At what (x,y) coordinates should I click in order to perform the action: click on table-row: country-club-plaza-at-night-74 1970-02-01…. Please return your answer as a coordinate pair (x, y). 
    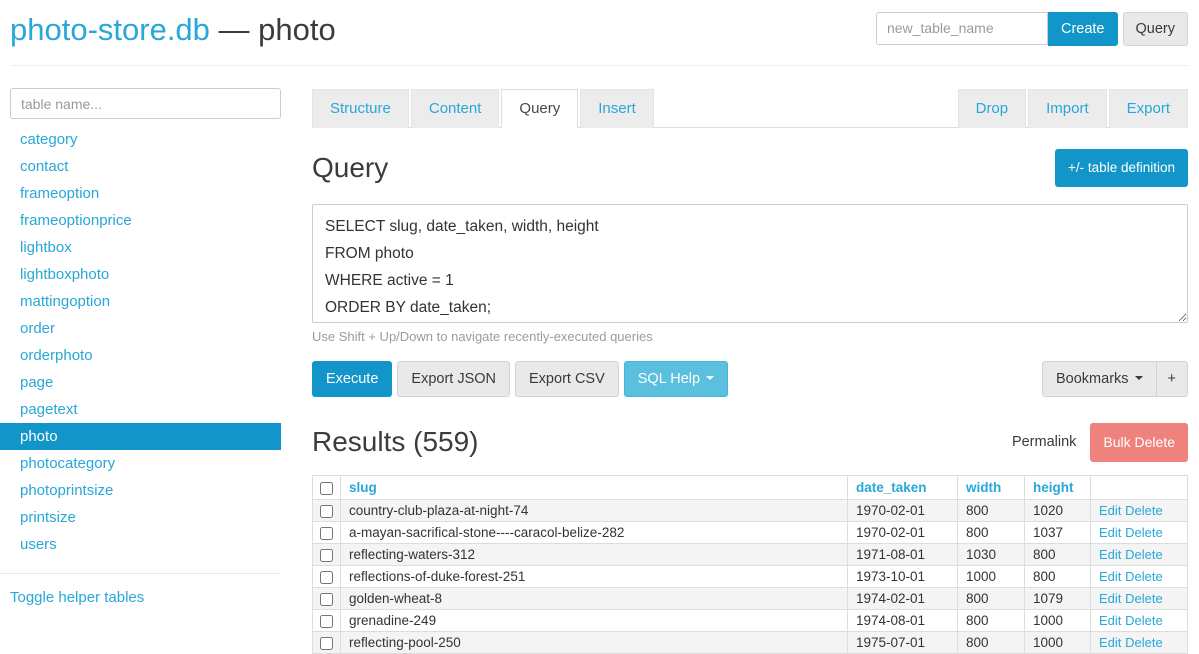
    Looking at the image, I should click on (750, 510).